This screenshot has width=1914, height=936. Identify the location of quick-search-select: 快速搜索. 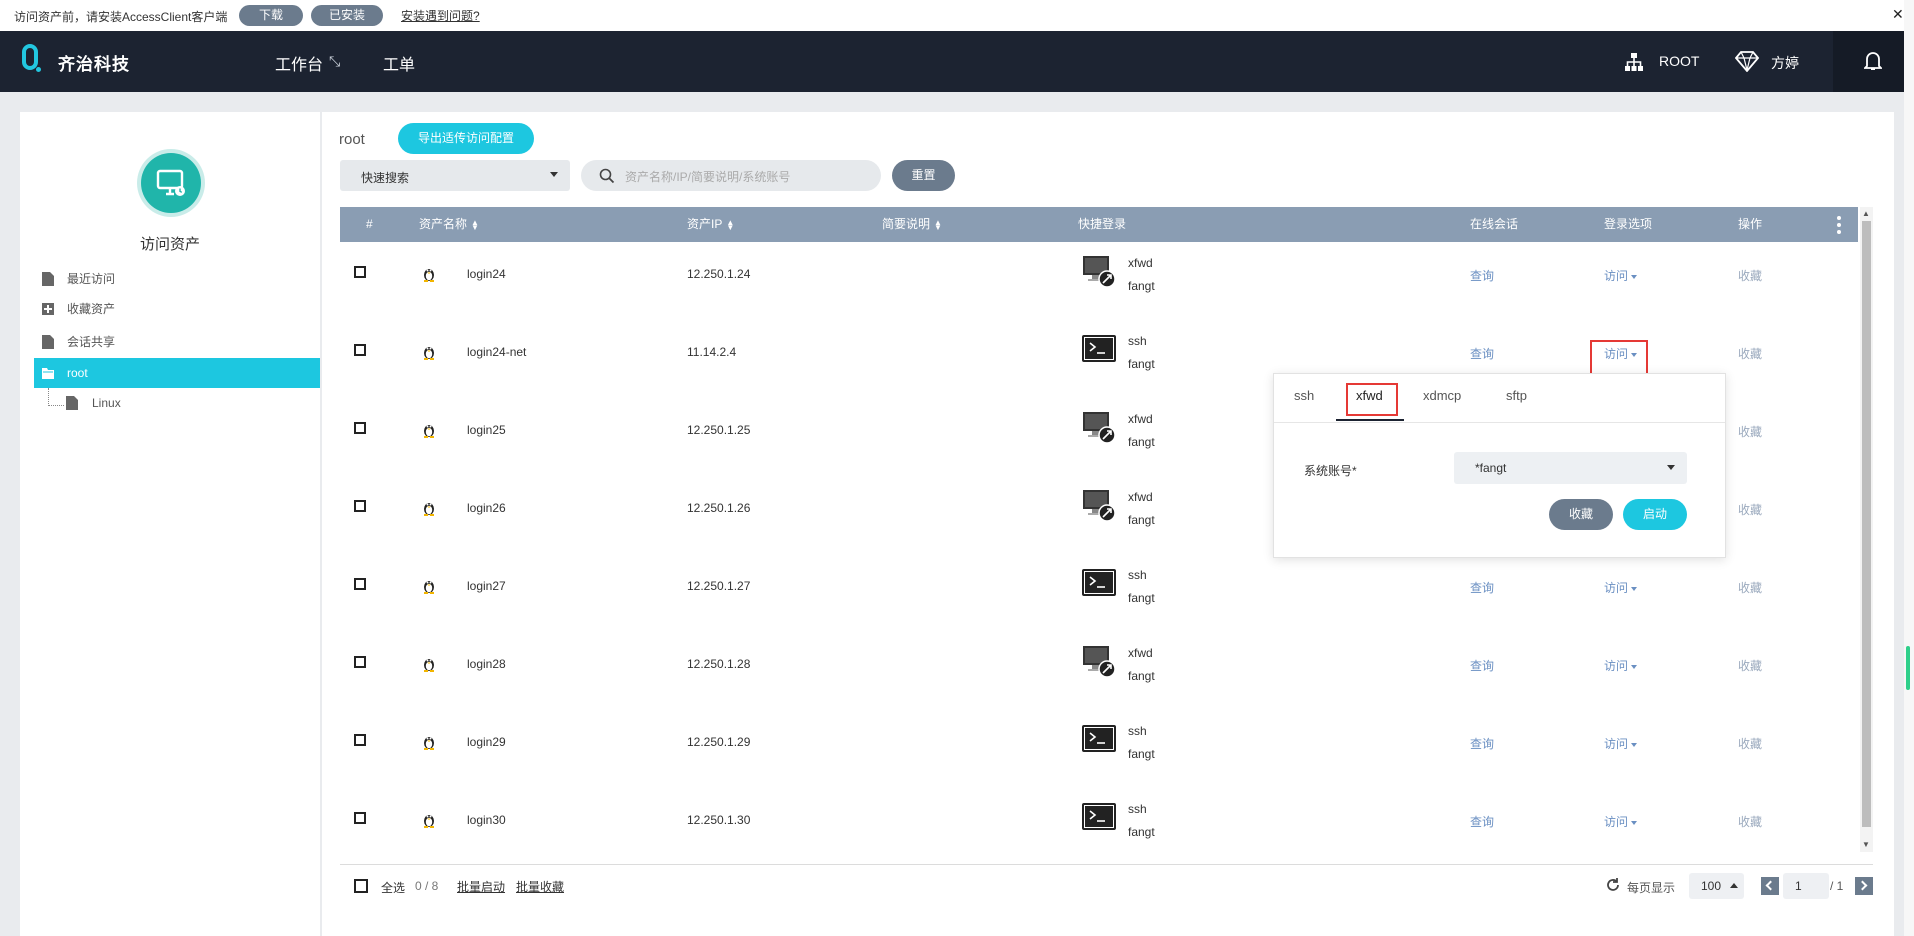
(455, 175).